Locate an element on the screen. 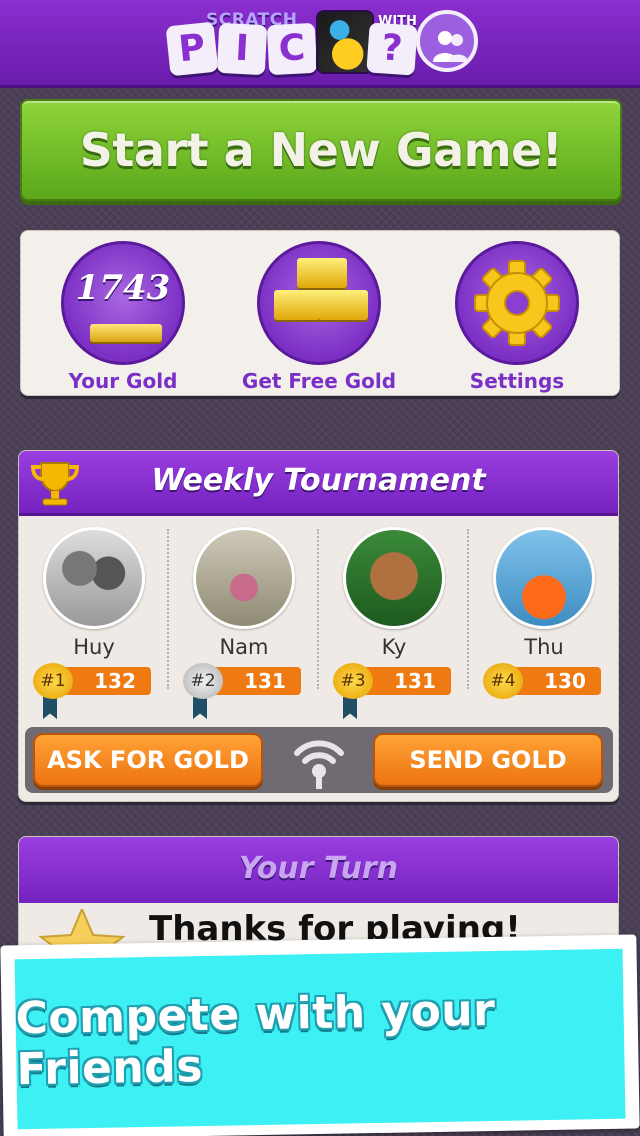 The height and width of the screenshot is (1136, 640). friends-silhouette-icon is located at coordinates (447, 41).